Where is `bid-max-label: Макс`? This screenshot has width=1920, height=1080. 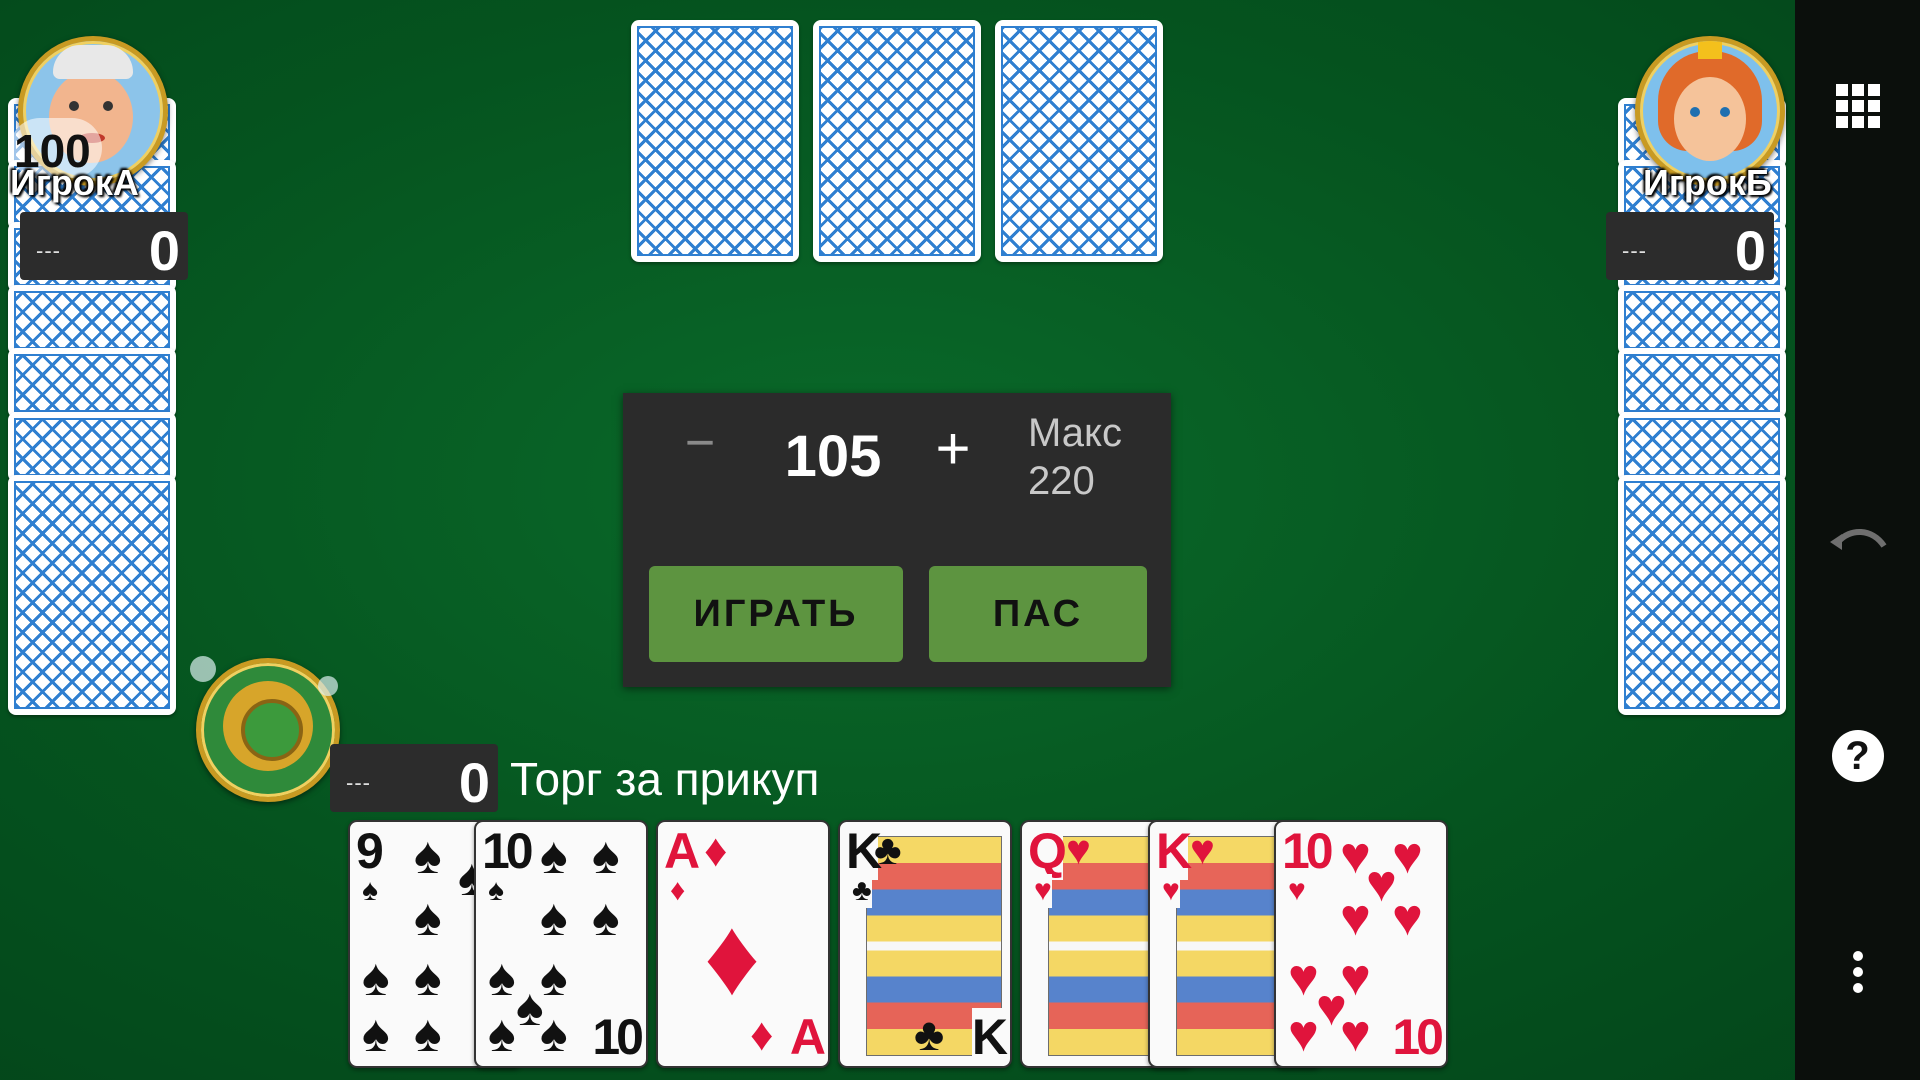
bid-max-label: Макс is located at coordinates (1075, 433).